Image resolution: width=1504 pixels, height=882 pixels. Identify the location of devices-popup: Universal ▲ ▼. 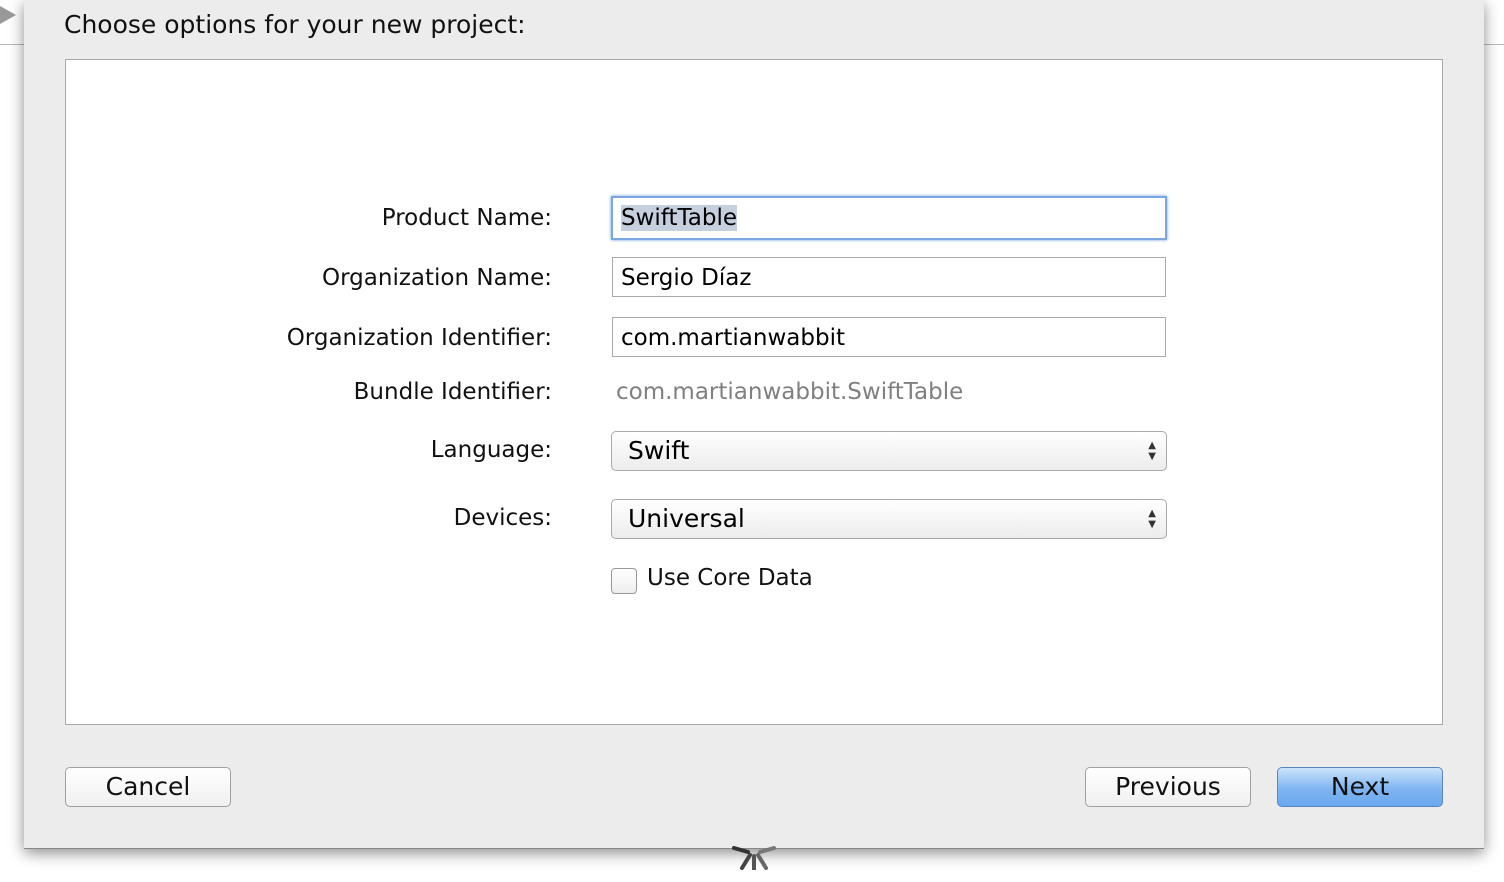
(889, 519).